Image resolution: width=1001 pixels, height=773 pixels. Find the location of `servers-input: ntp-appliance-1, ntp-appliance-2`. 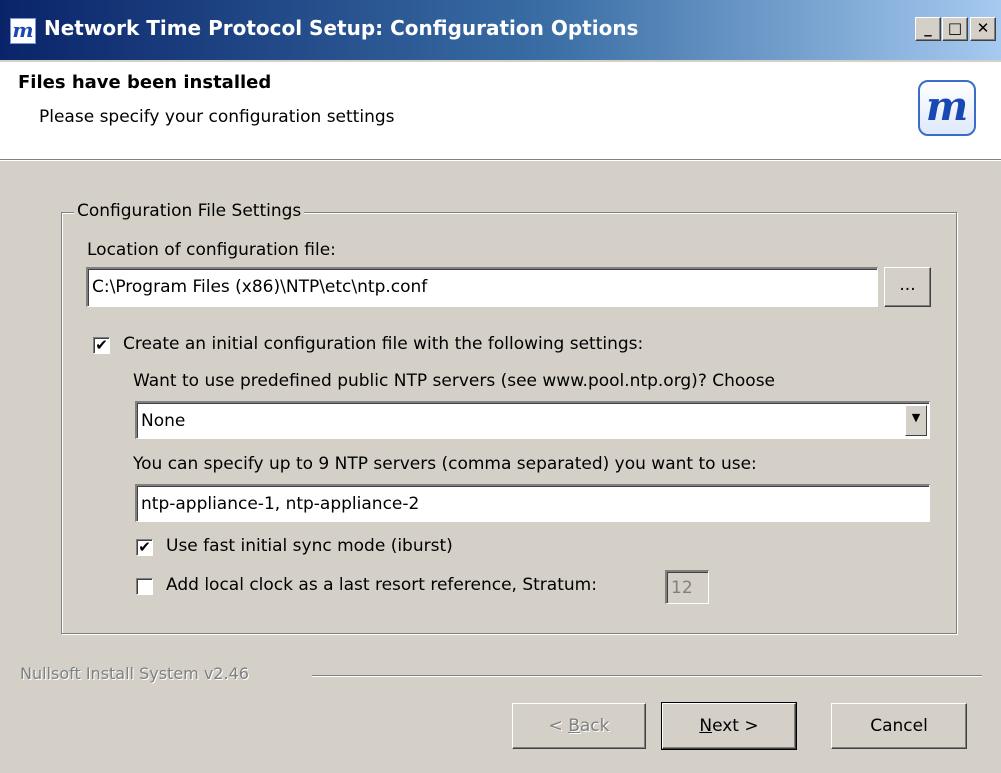

servers-input: ntp-appliance-1, ntp-appliance-2 is located at coordinates (532, 503).